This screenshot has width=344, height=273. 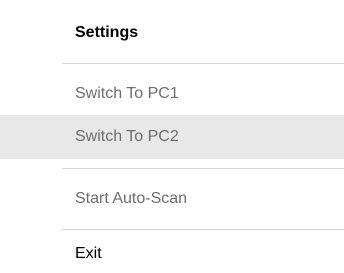 What do you see at coordinates (127, 93) in the screenshot?
I see `menu-item-switch-to-pc1-label: Switch To PC1` at bounding box center [127, 93].